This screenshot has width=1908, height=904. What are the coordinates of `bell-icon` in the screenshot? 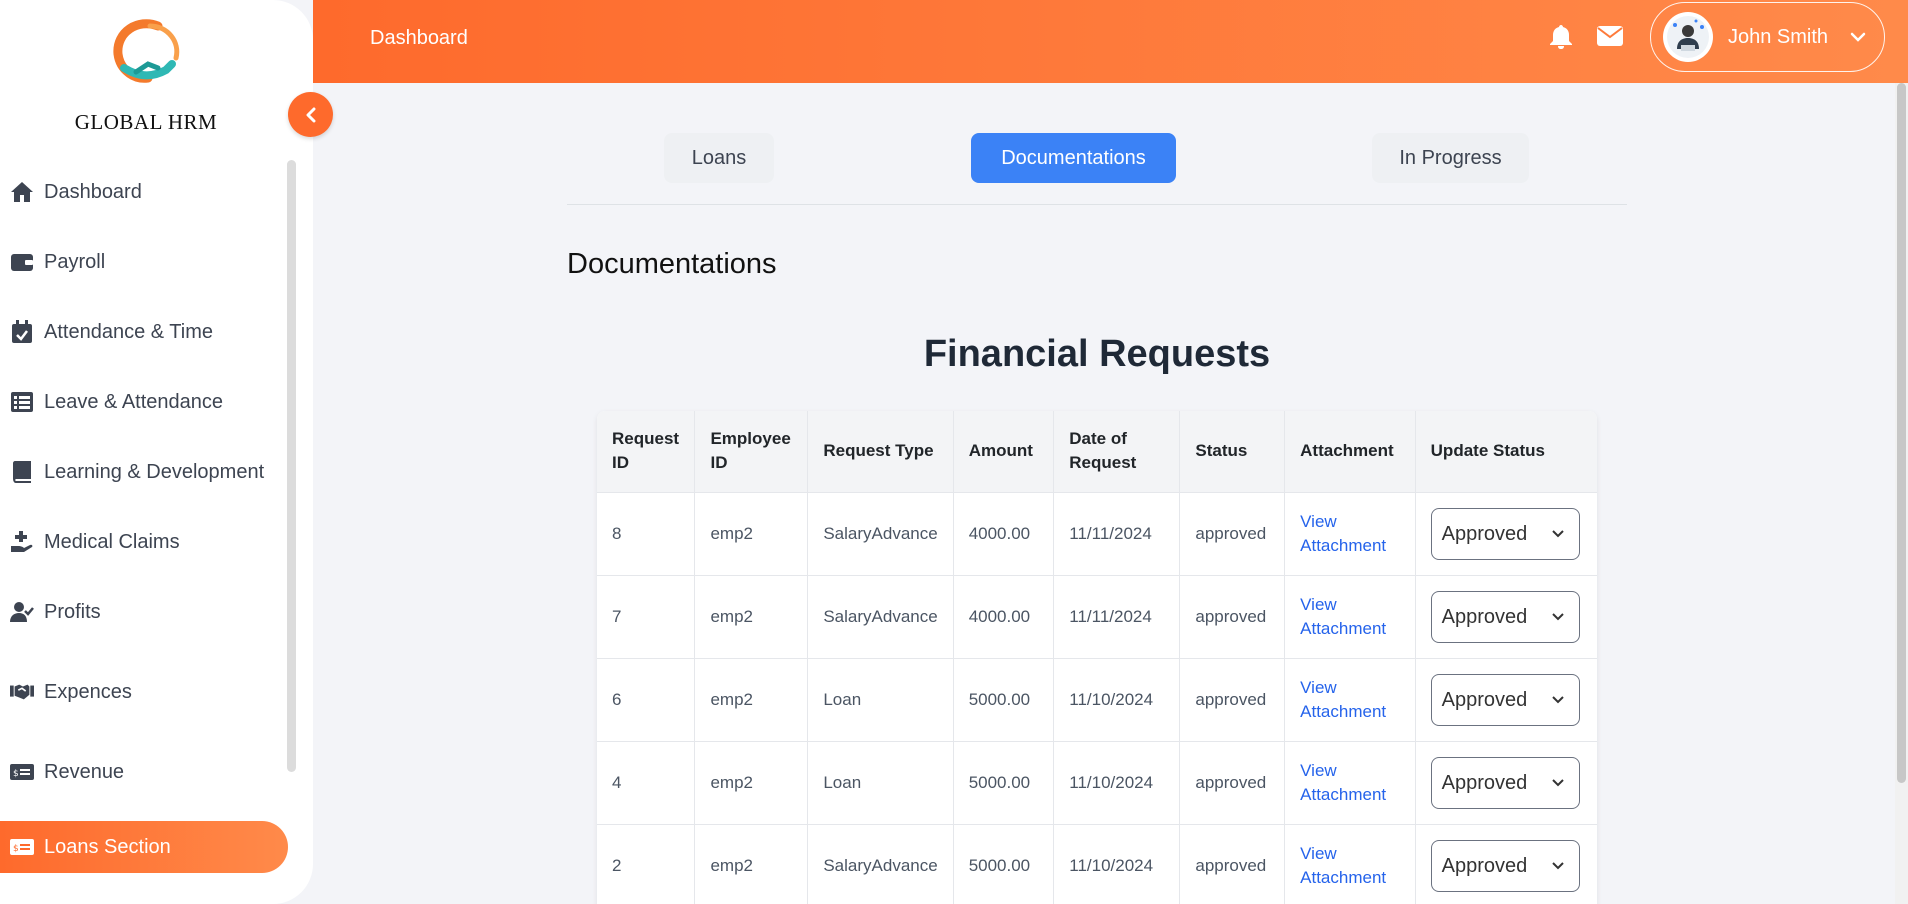 It's located at (1561, 37).